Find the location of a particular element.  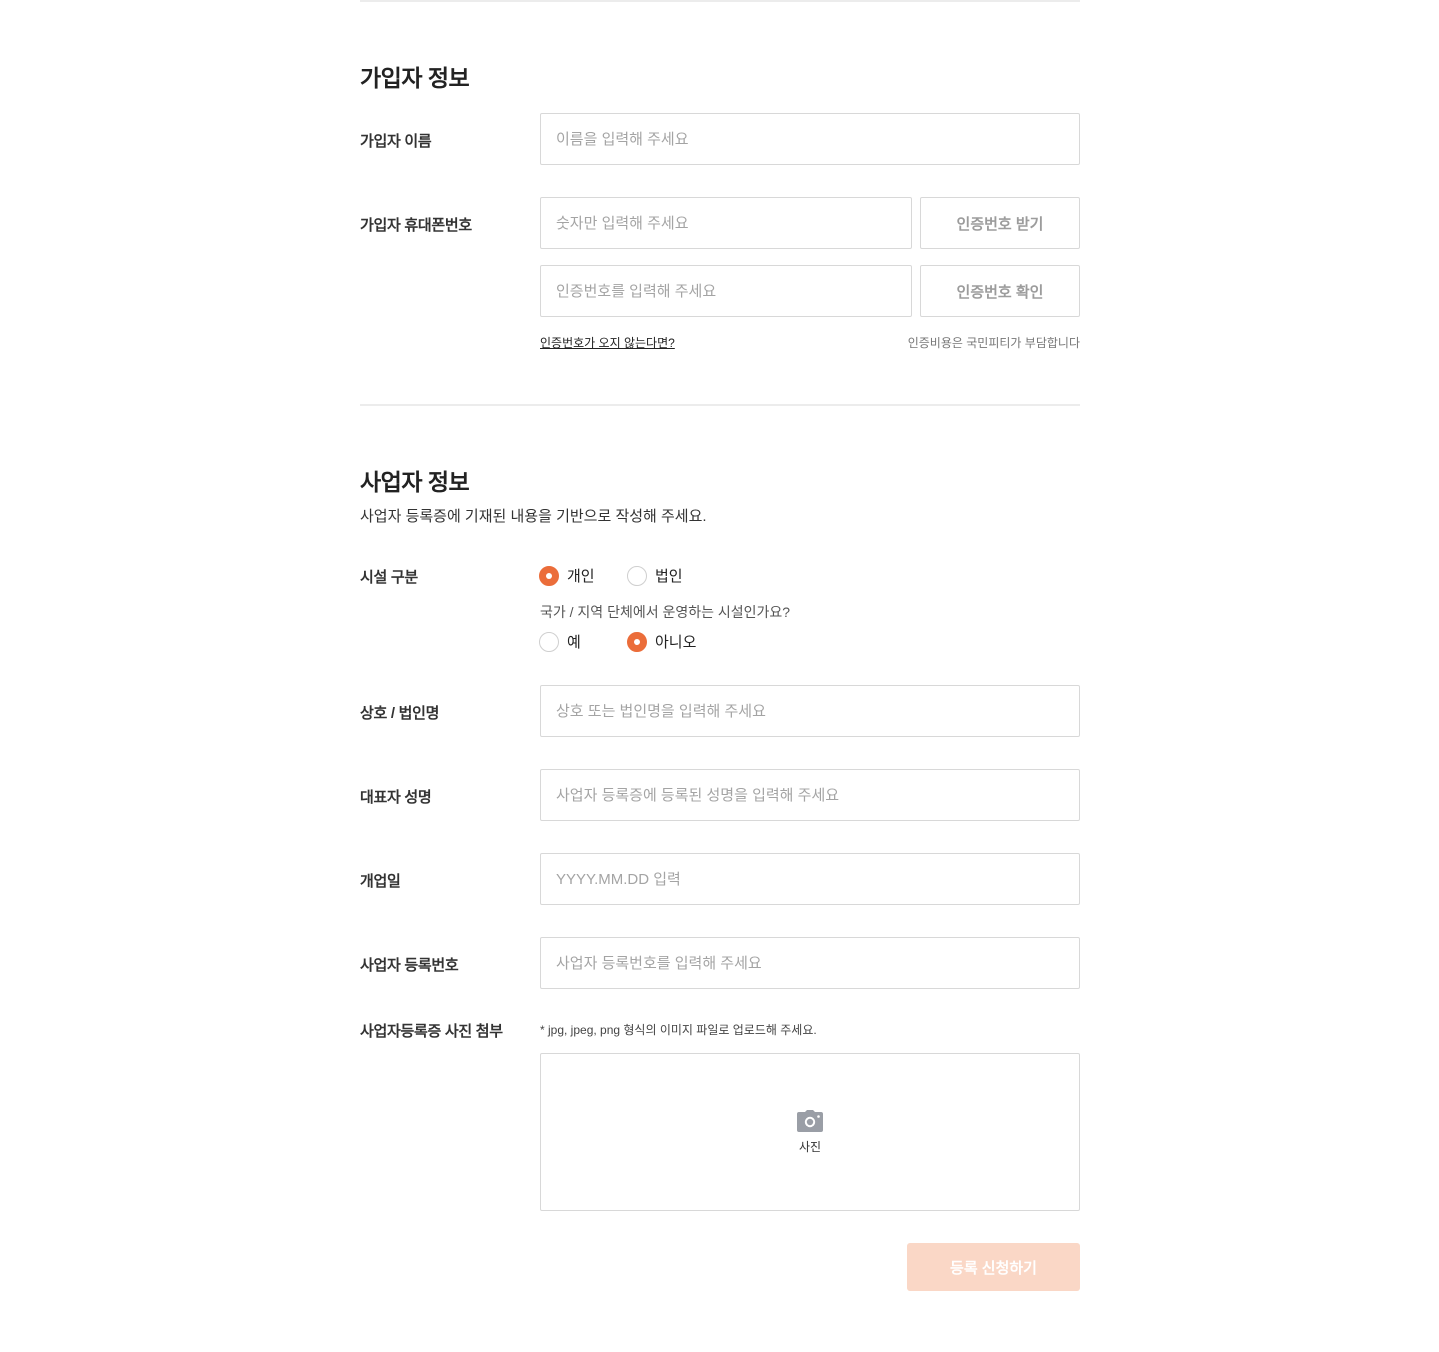

member-phone-label: 가입자 휴대폰번호 is located at coordinates (416, 225).